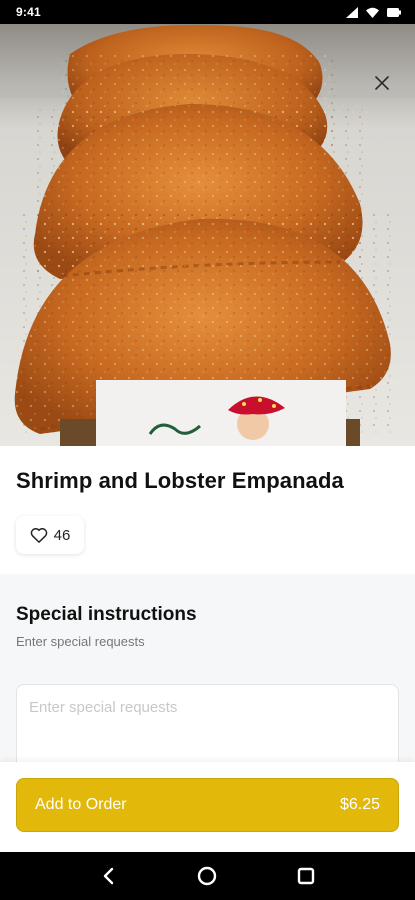 The height and width of the screenshot is (900, 415). I want to click on item-details: Shrimp and Lobster Empanada 46, so click(207, 510).